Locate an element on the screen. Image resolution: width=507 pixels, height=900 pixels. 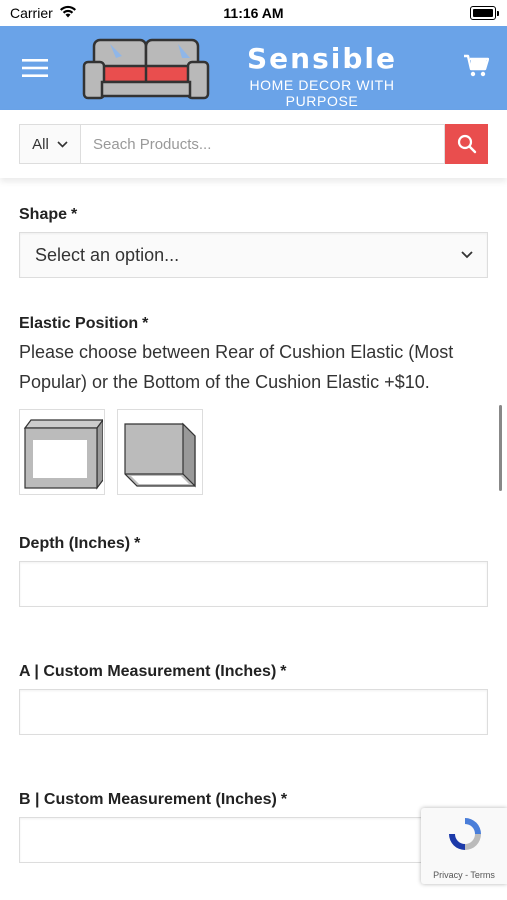
status-time: 11:16 AM is located at coordinates (253, 13).